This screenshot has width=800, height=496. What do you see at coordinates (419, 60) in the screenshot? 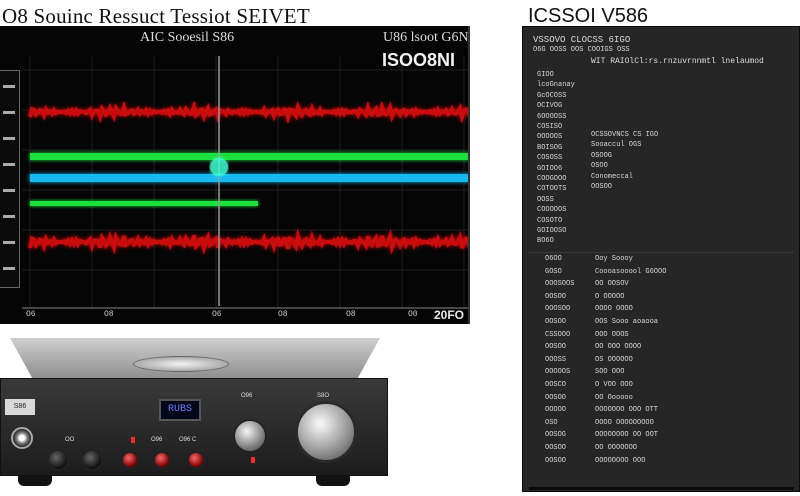
I see `scope-subheader: ISOO8NI` at bounding box center [419, 60].